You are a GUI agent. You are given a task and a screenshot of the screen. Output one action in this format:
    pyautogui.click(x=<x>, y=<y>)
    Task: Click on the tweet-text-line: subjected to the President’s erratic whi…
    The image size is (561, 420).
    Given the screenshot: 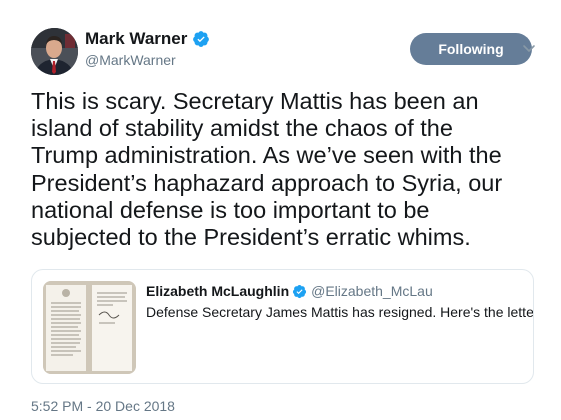 What is the action you would take?
    pyautogui.click(x=251, y=237)
    